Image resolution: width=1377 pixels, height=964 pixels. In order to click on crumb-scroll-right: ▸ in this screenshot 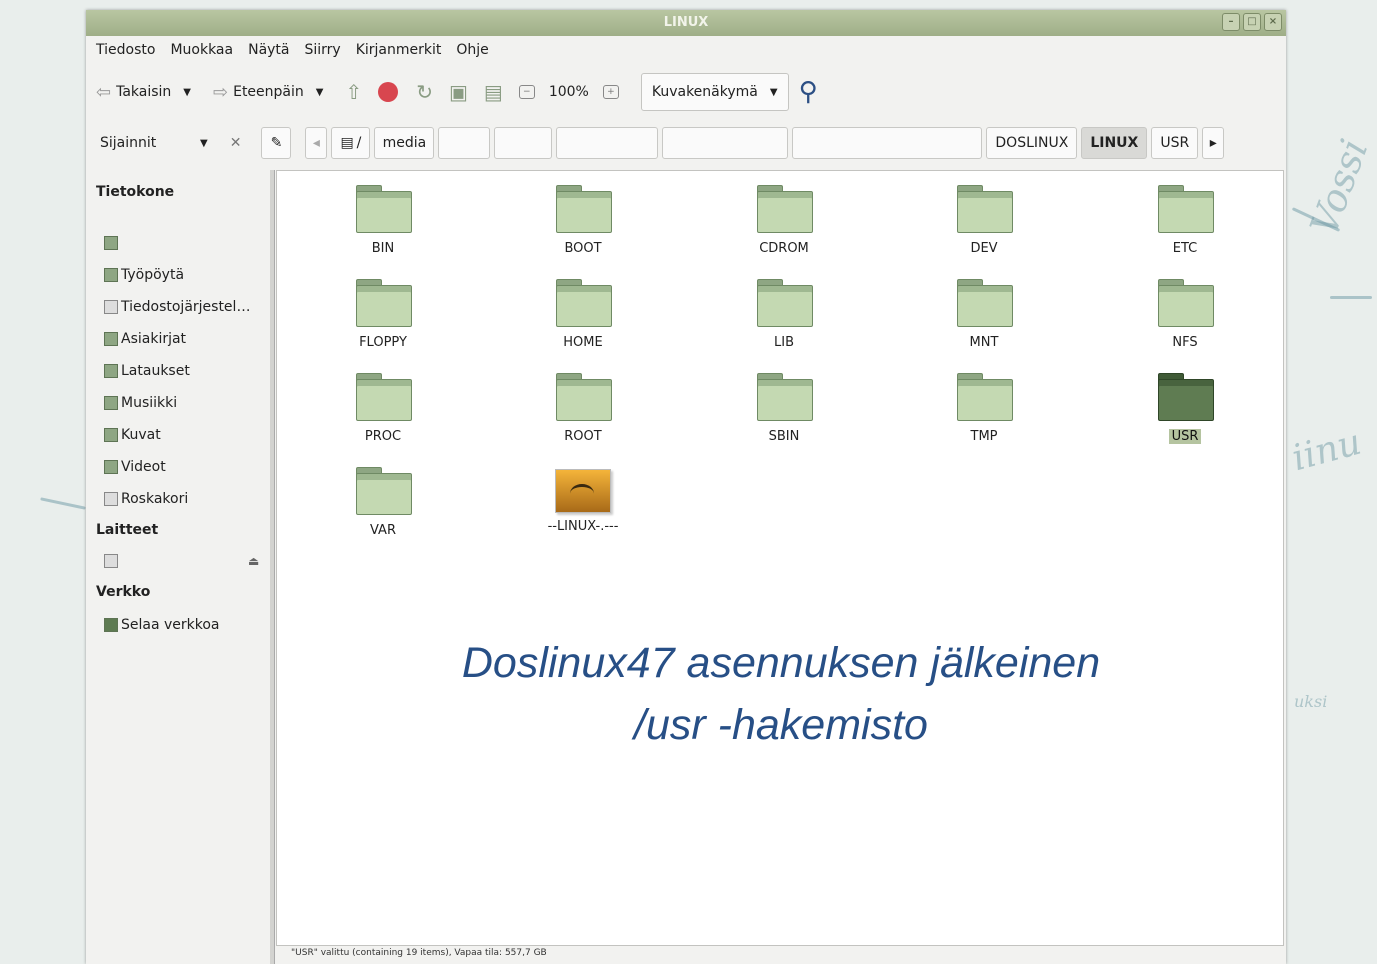, I will do `click(1213, 143)`.